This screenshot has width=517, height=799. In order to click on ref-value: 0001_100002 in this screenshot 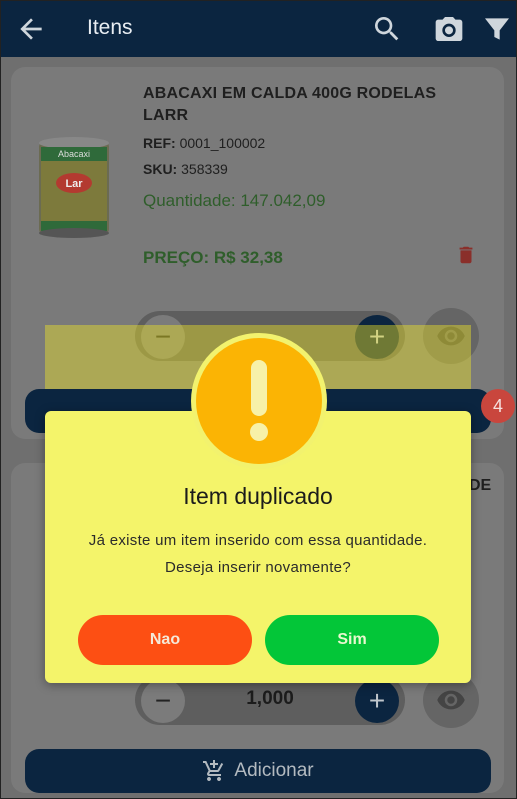, I will do `click(222, 143)`.